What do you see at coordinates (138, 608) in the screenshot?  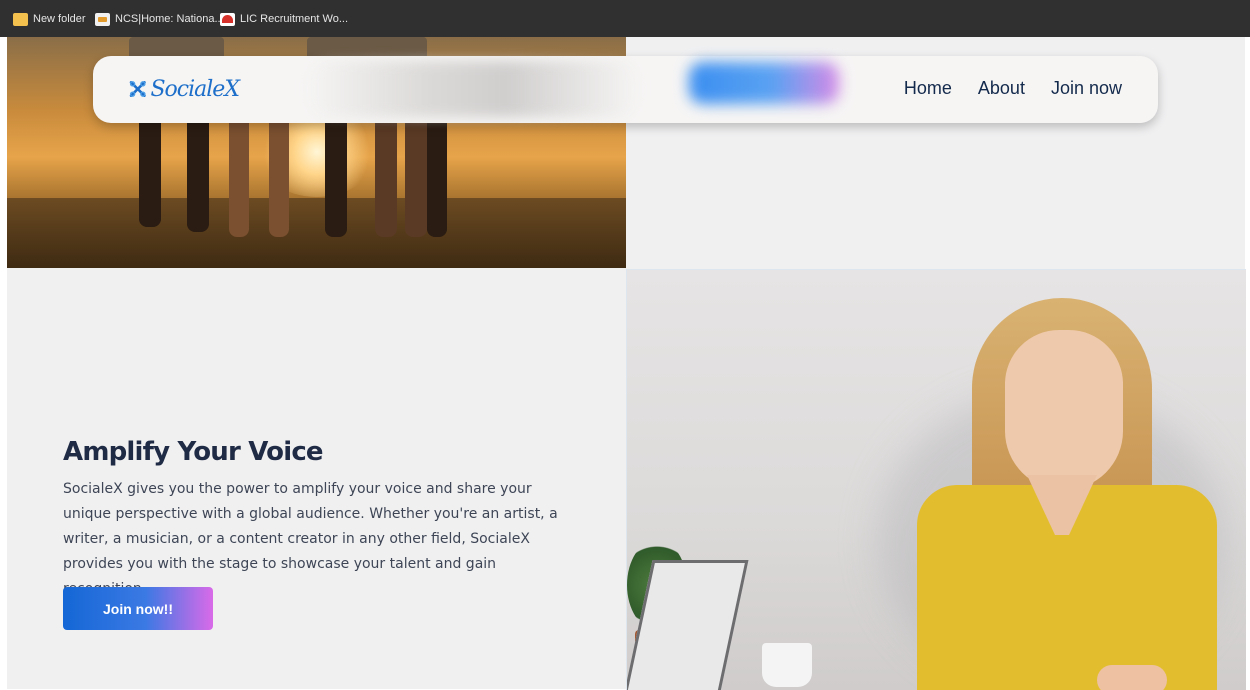 I see `join-now-button: Join now!!` at bounding box center [138, 608].